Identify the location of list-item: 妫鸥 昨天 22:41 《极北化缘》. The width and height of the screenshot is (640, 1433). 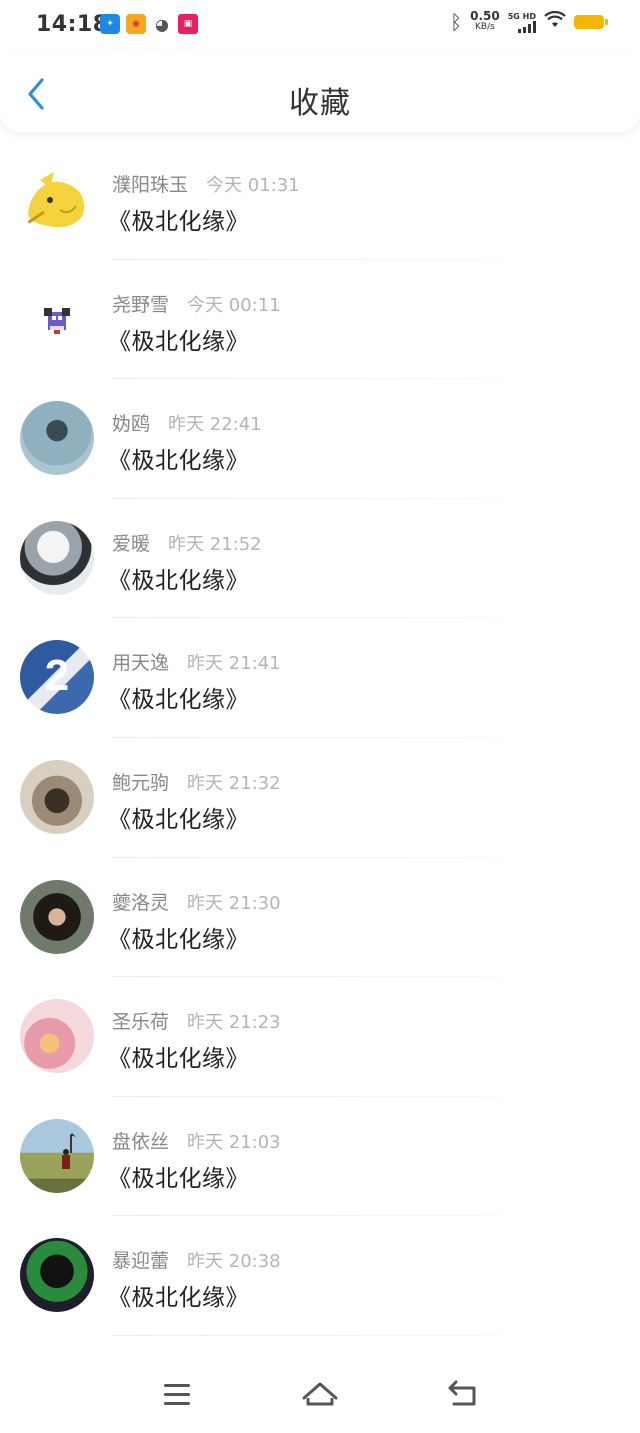
(320, 439).